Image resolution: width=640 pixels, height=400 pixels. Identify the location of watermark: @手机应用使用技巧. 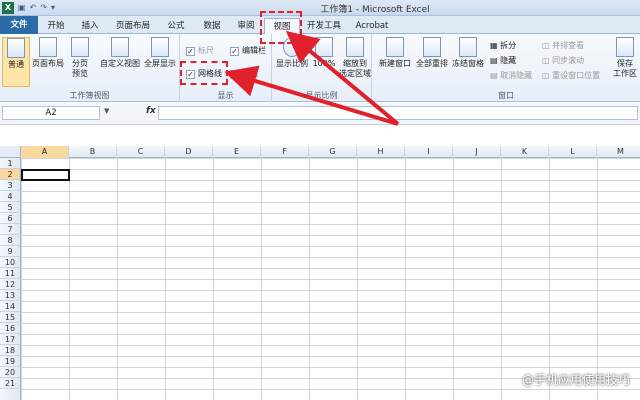
(575, 380).